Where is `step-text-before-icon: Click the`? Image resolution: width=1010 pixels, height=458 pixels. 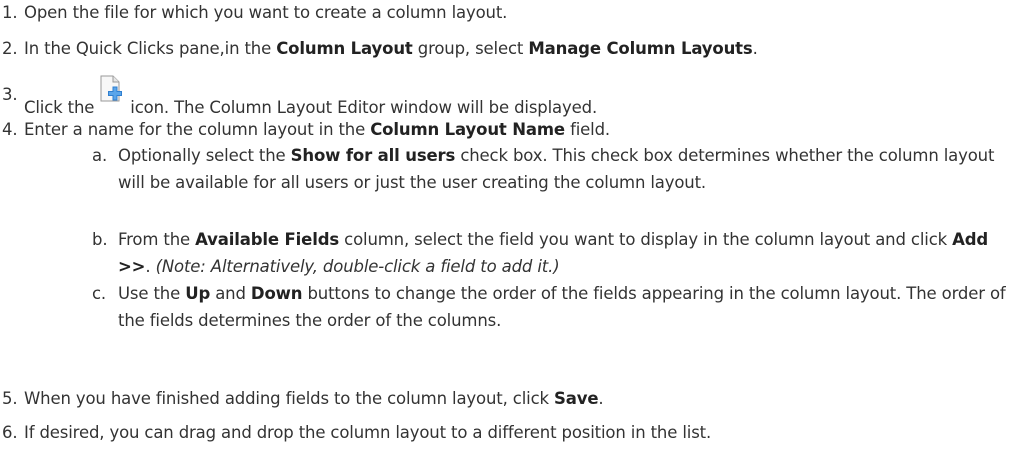 step-text-before-icon: Click the is located at coordinates (59, 107).